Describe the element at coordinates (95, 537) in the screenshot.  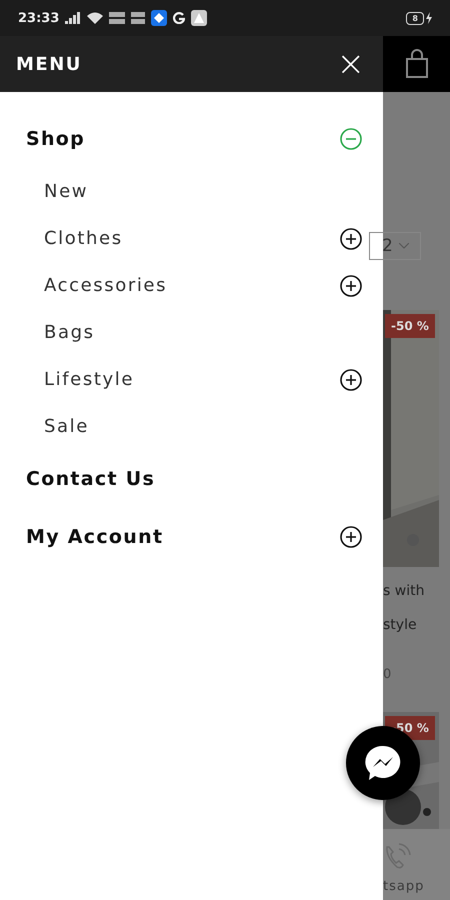
I see `menu-item: My Account` at that location.